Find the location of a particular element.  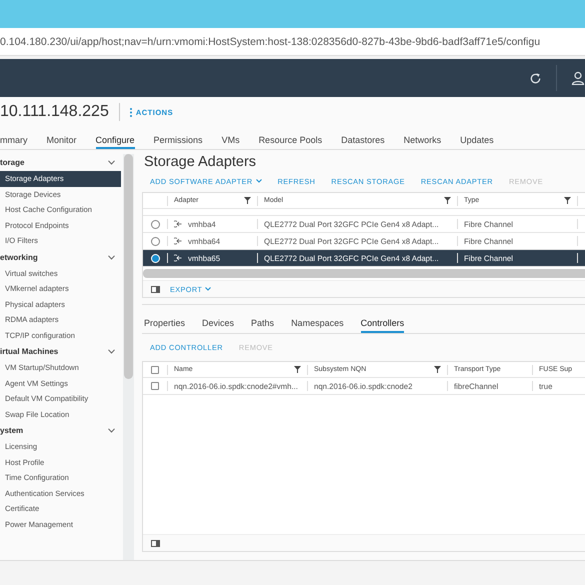

horizontal-scrollbar is located at coordinates (364, 273).